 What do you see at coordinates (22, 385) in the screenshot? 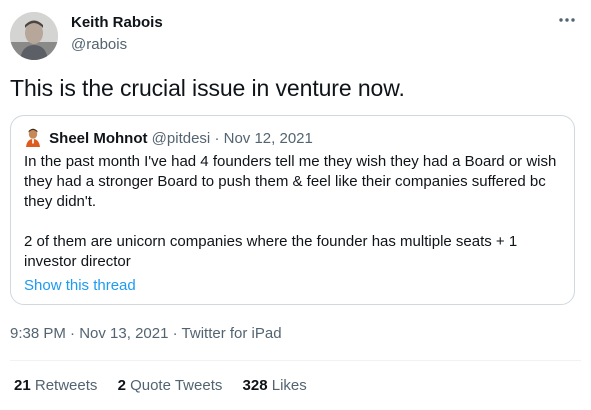
I see `retweets-count: 21` at bounding box center [22, 385].